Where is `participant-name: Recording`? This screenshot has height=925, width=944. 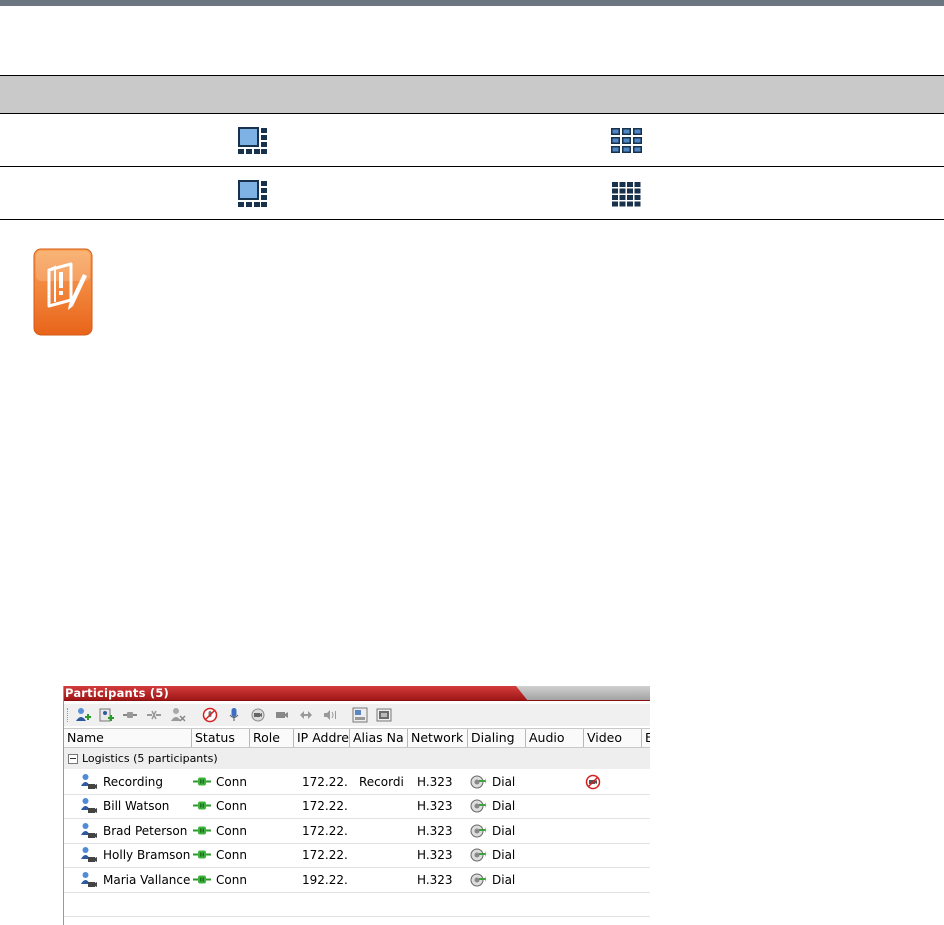
participant-name: Recording is located at coordinates (133, 782).